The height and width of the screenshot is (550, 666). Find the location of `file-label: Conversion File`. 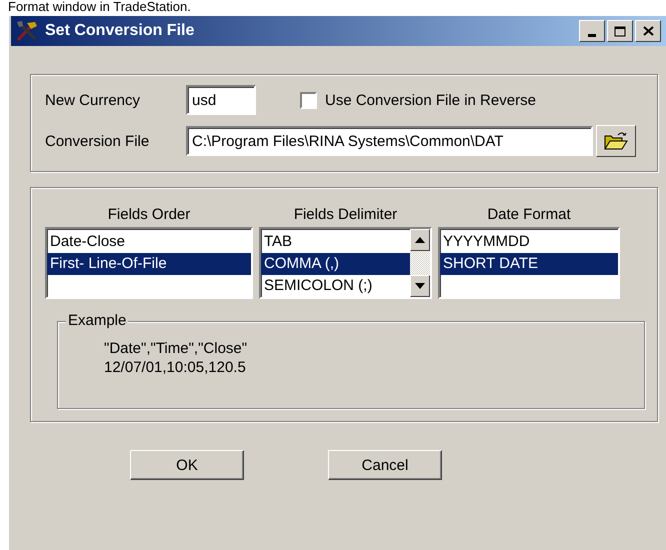

file-label: Conversion File is located at coordinates (97, 141).